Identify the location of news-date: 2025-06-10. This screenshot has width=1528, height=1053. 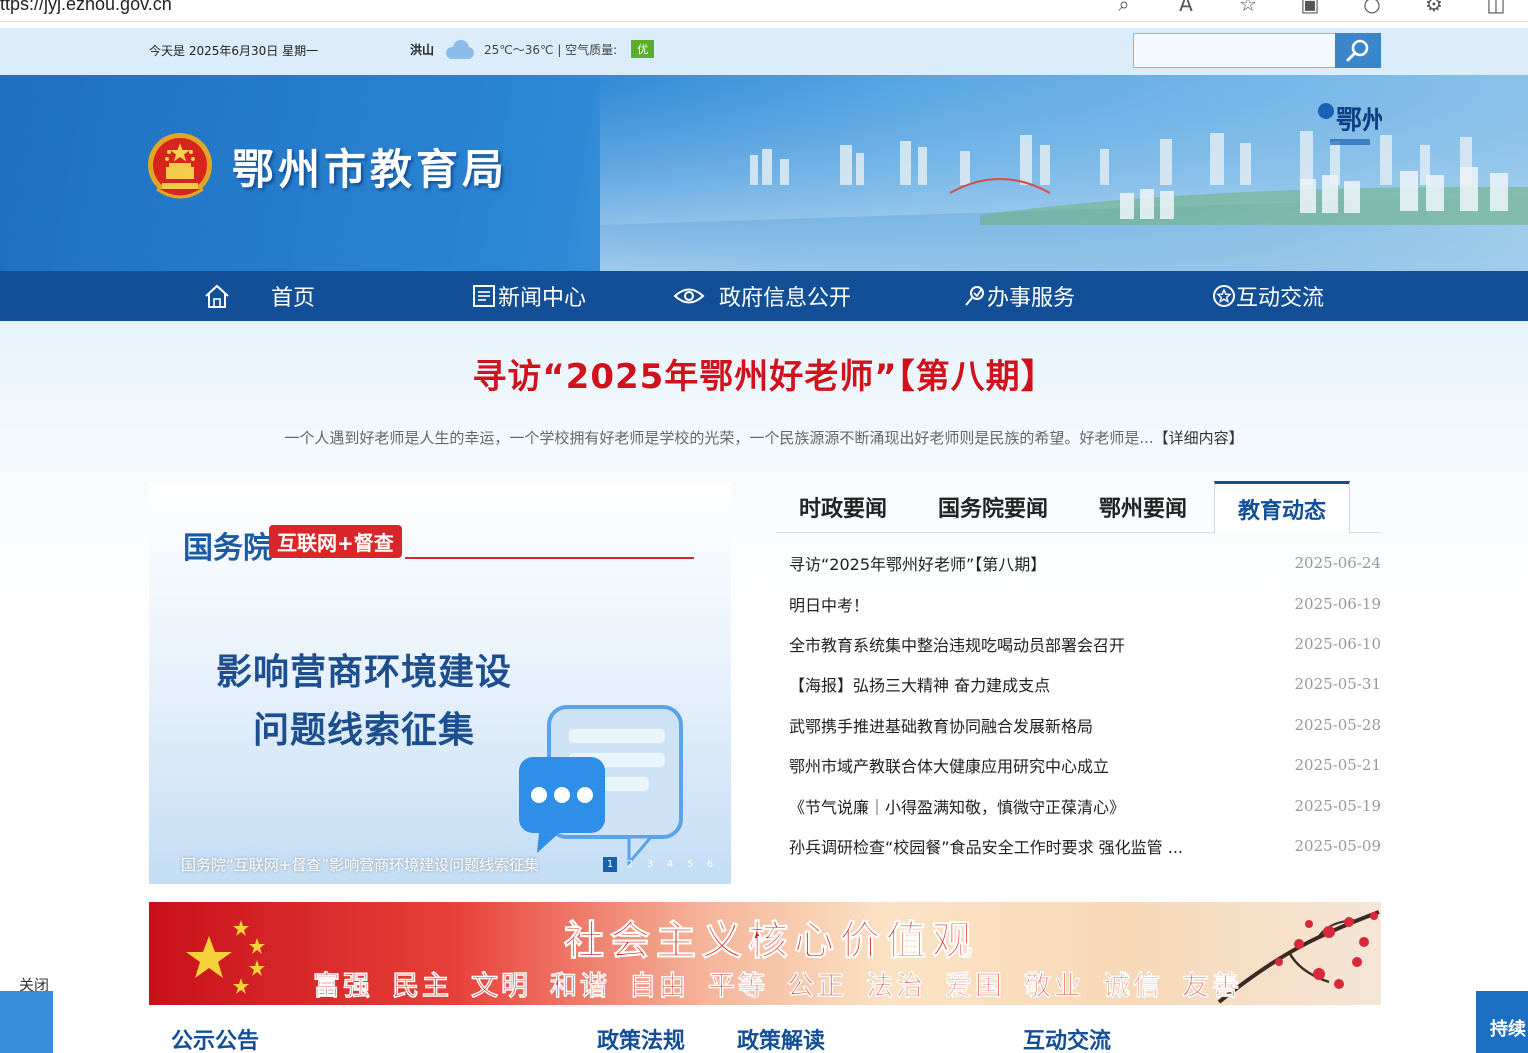
(1337, 643).